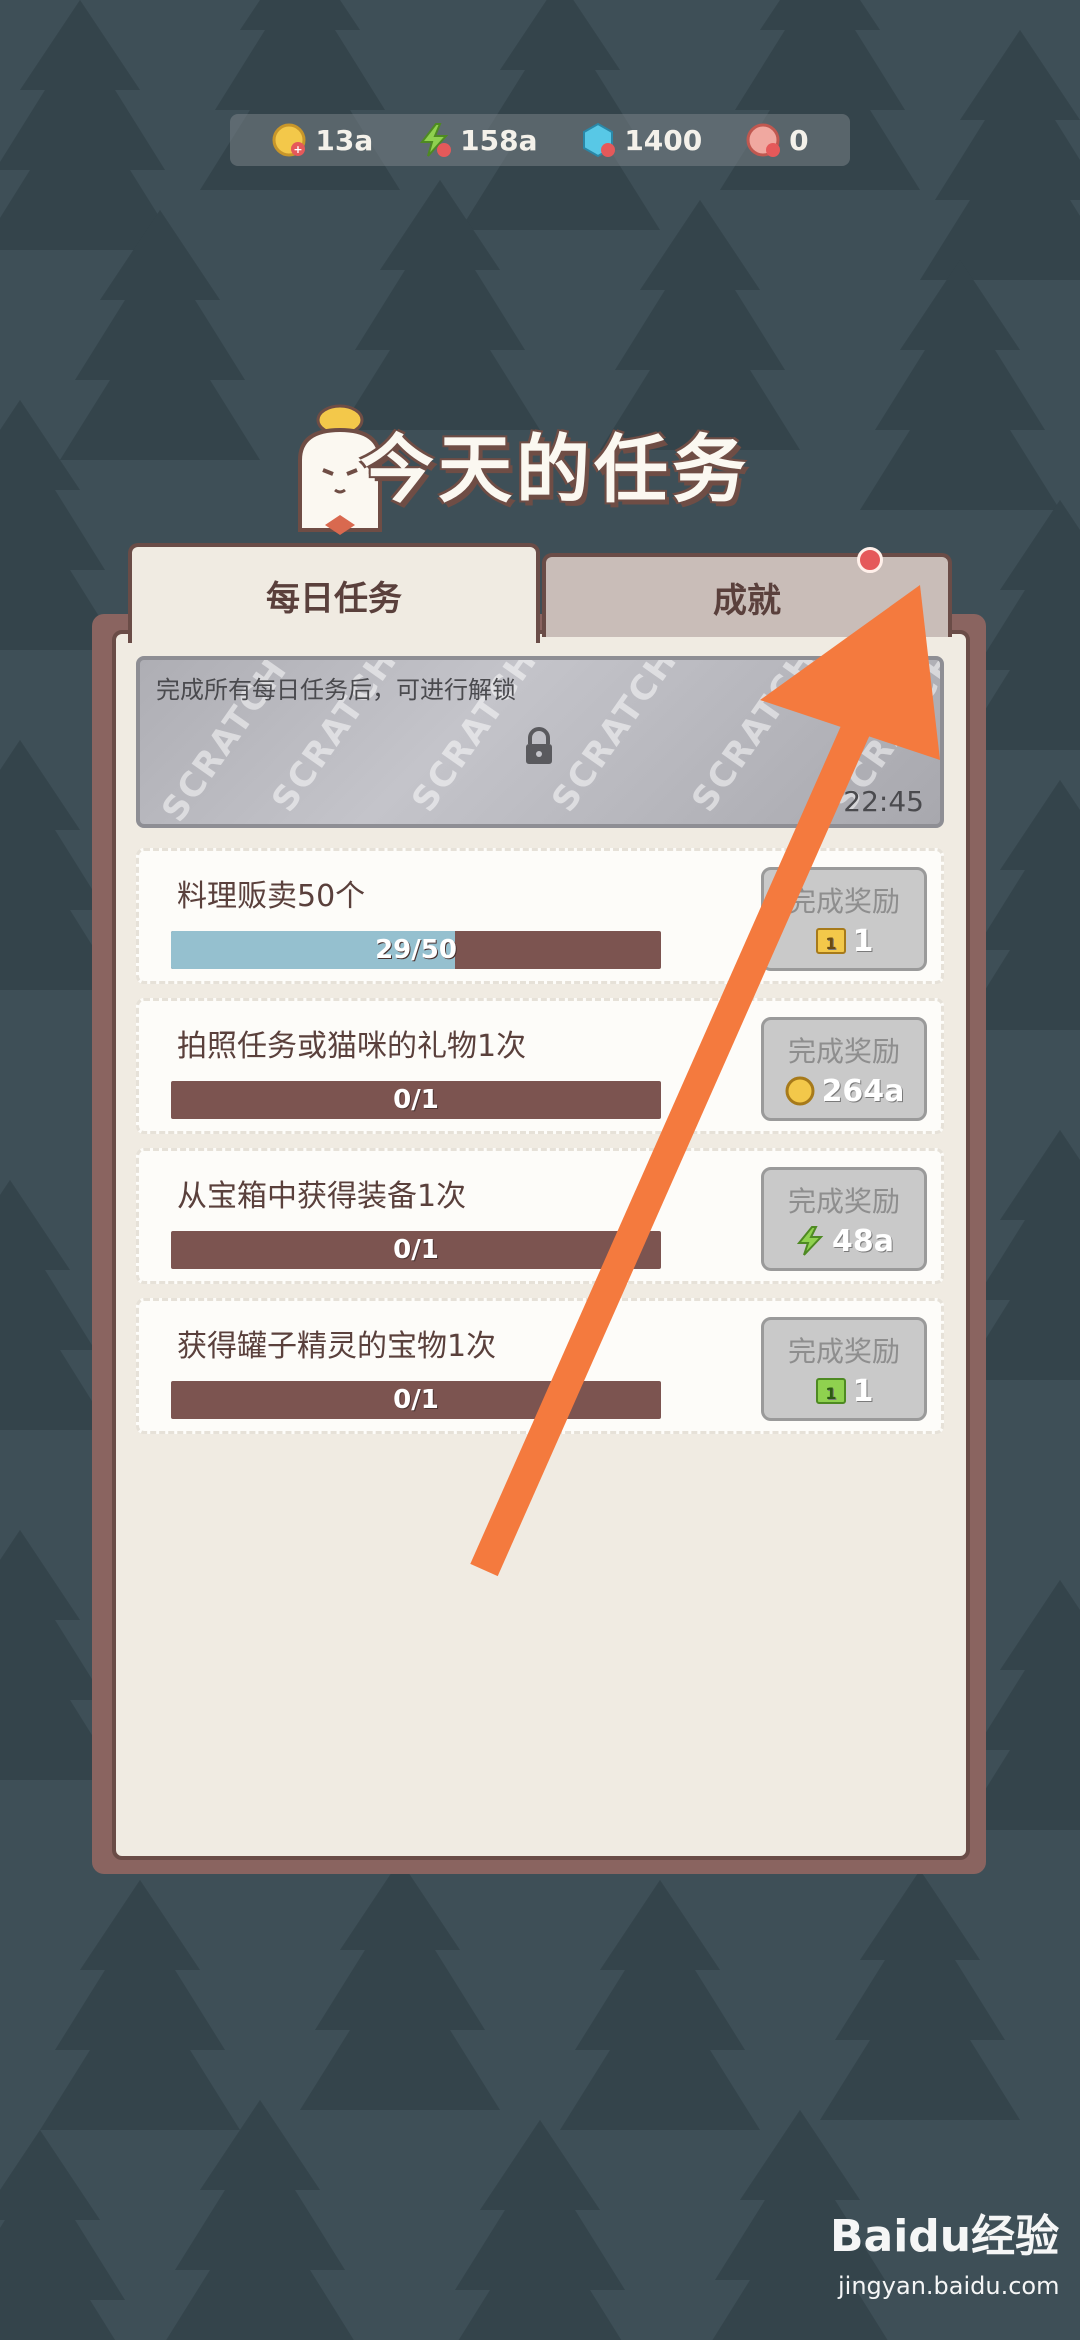 The height and width of the screenshot is (2340, 1080). I want to click on currency-energy: 158a, so click(476, 140).